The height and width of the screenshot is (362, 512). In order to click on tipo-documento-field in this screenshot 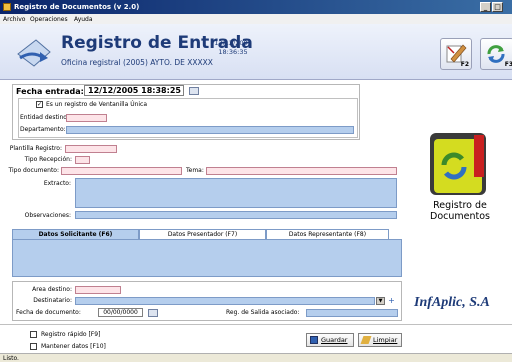, I will do `click(121, 171)`.